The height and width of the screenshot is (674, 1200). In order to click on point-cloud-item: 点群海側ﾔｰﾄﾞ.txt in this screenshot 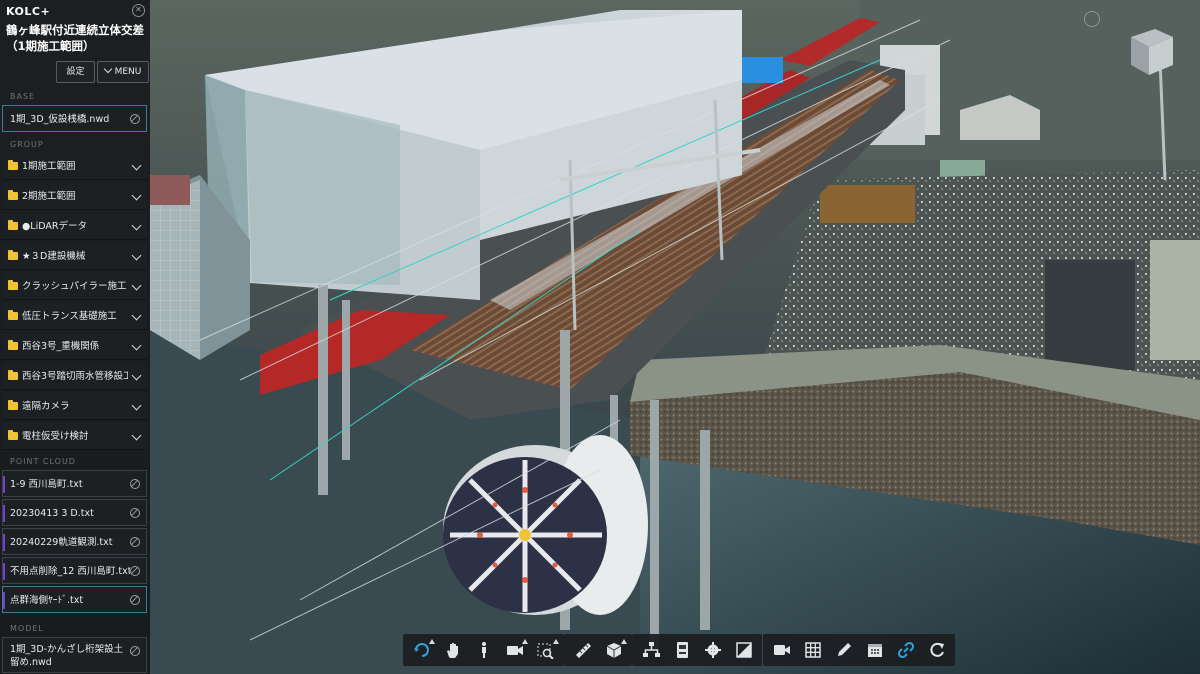, I will do `click(74, 599)`.